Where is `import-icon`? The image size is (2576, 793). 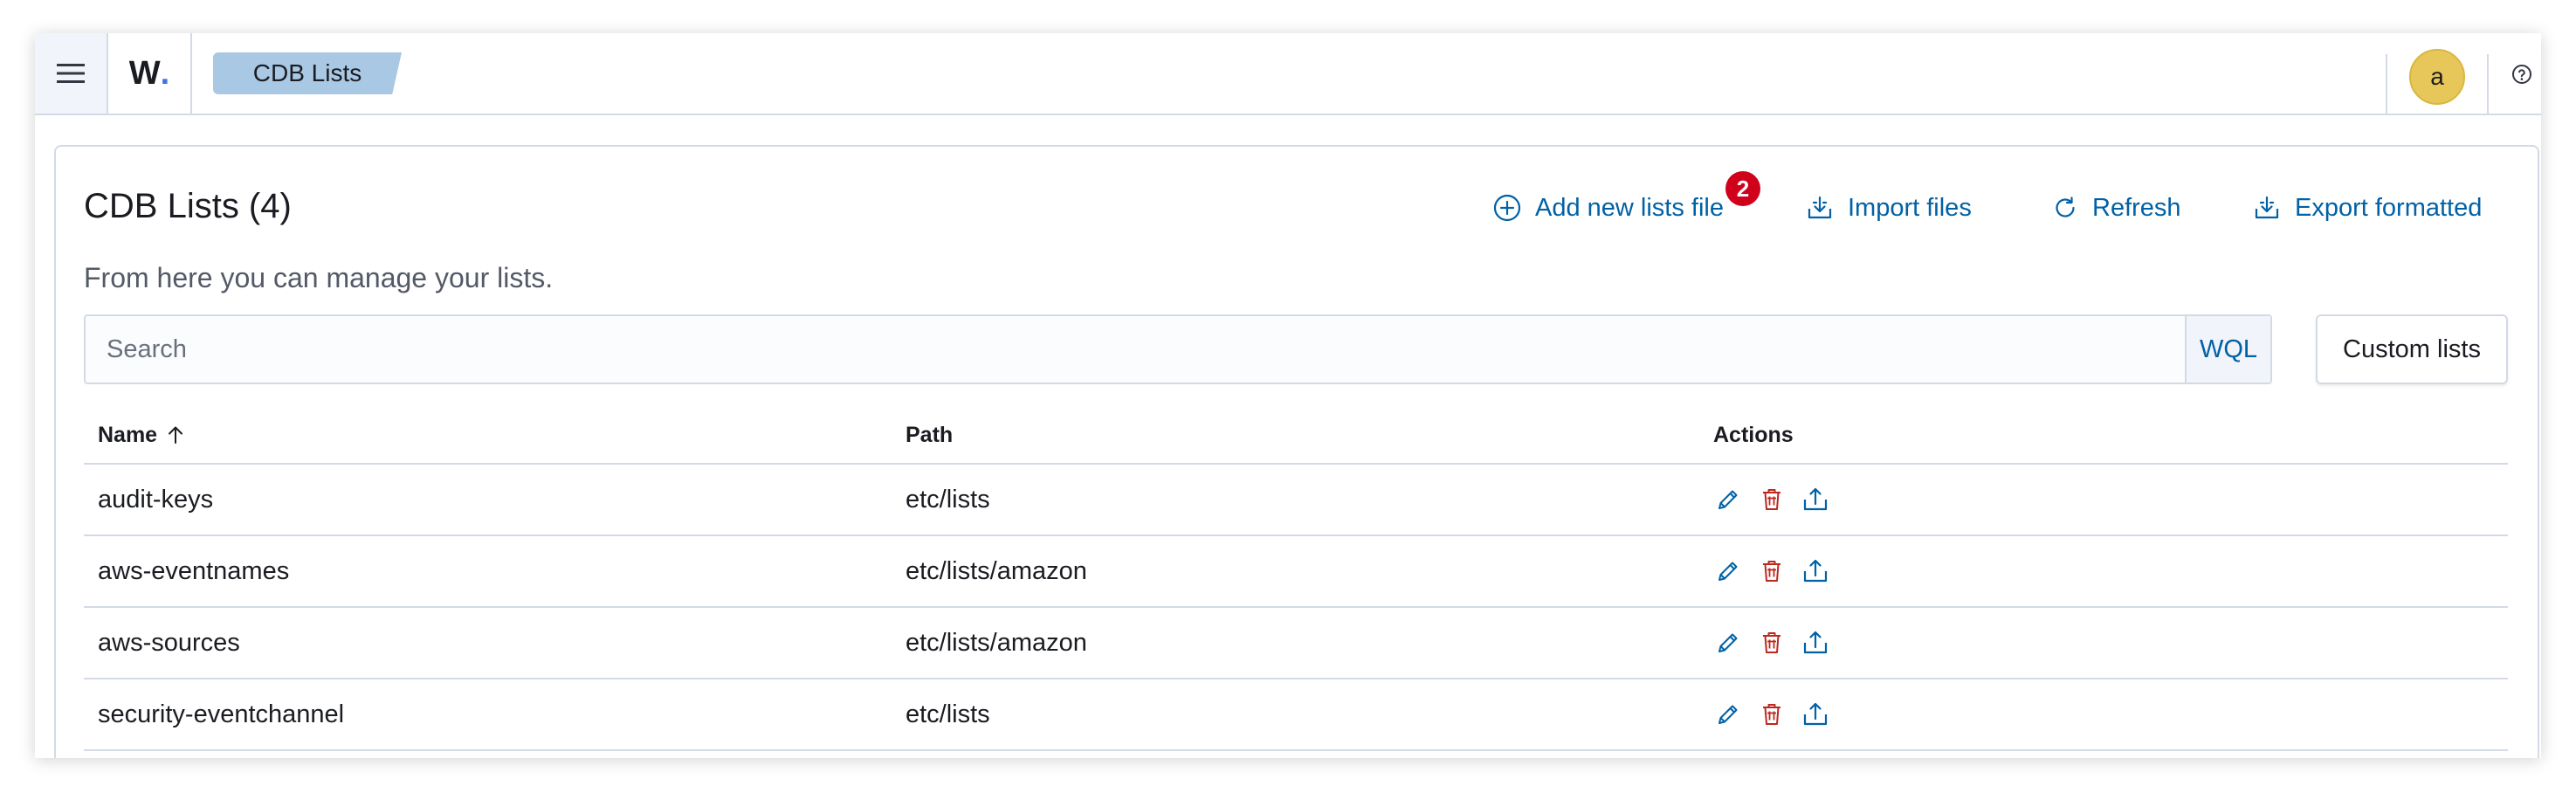 import-icon is located at coordinates (1820, 207).